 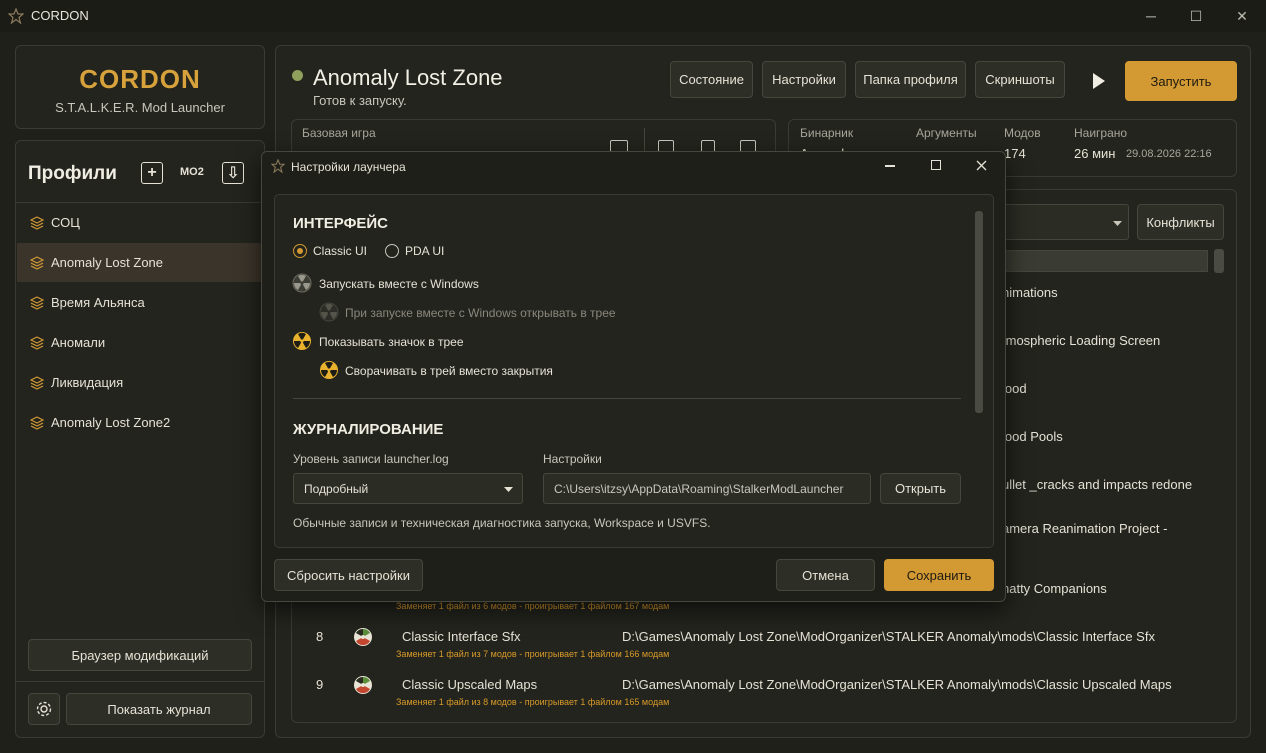 I want to click on mod-index: 9, so click(x=320, y=684).